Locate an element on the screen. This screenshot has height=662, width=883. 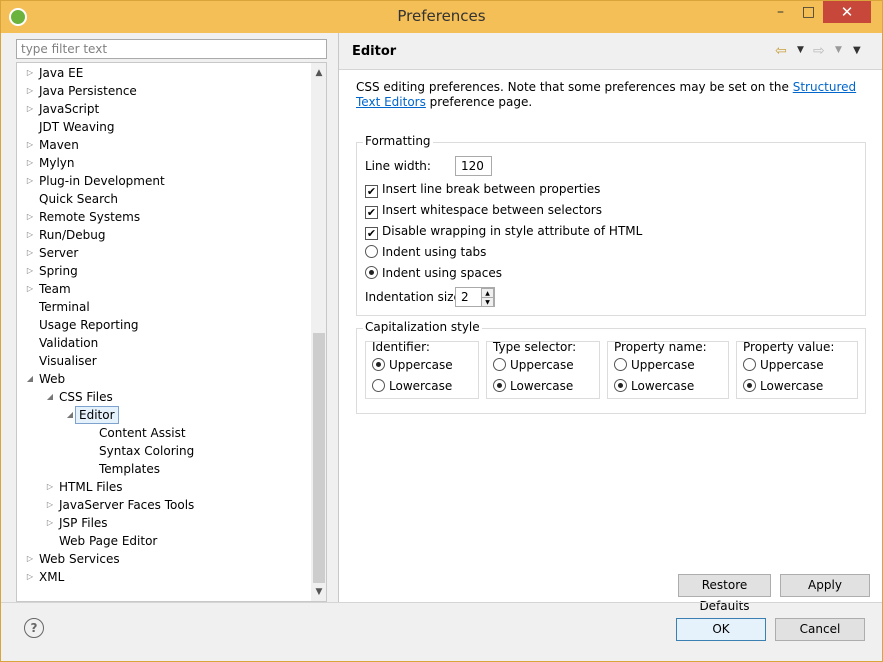
maximize-button: □ is located at coordinates (808, 12).